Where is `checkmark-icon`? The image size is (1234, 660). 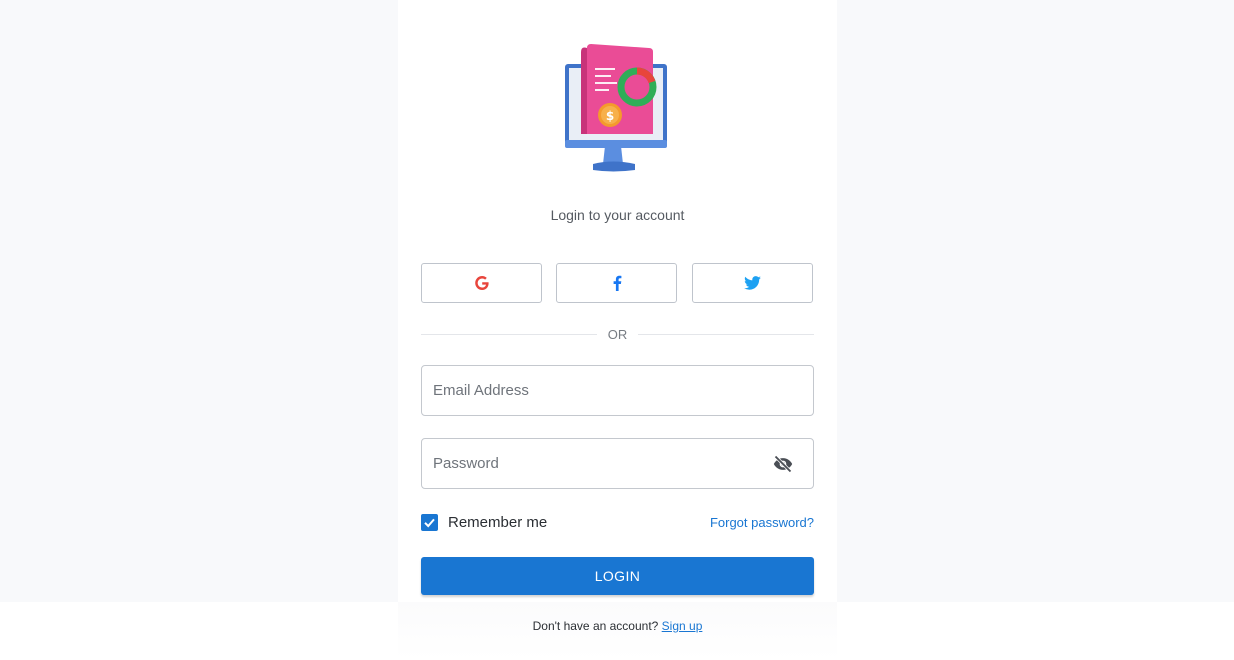 checkmark-icon is located at coordinates (429, 523).